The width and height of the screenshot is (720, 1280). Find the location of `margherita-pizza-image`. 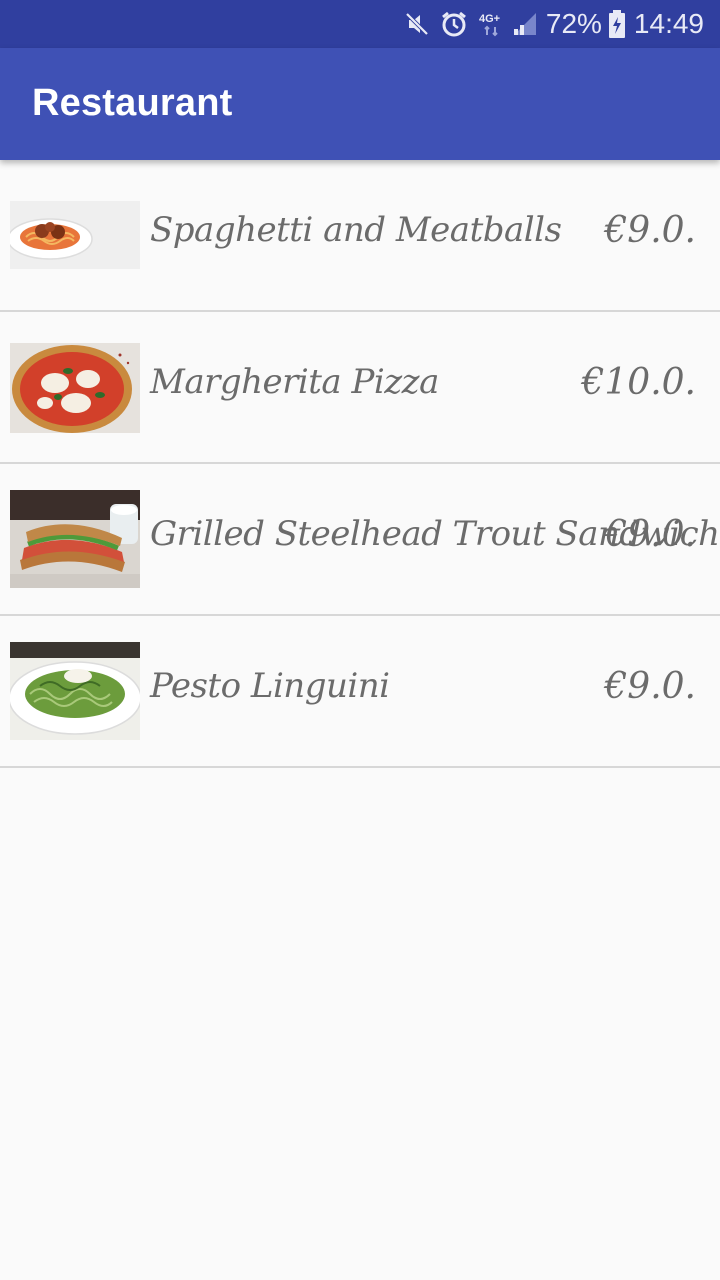

margherita-pizza-image is located at coordinates (75, 388).